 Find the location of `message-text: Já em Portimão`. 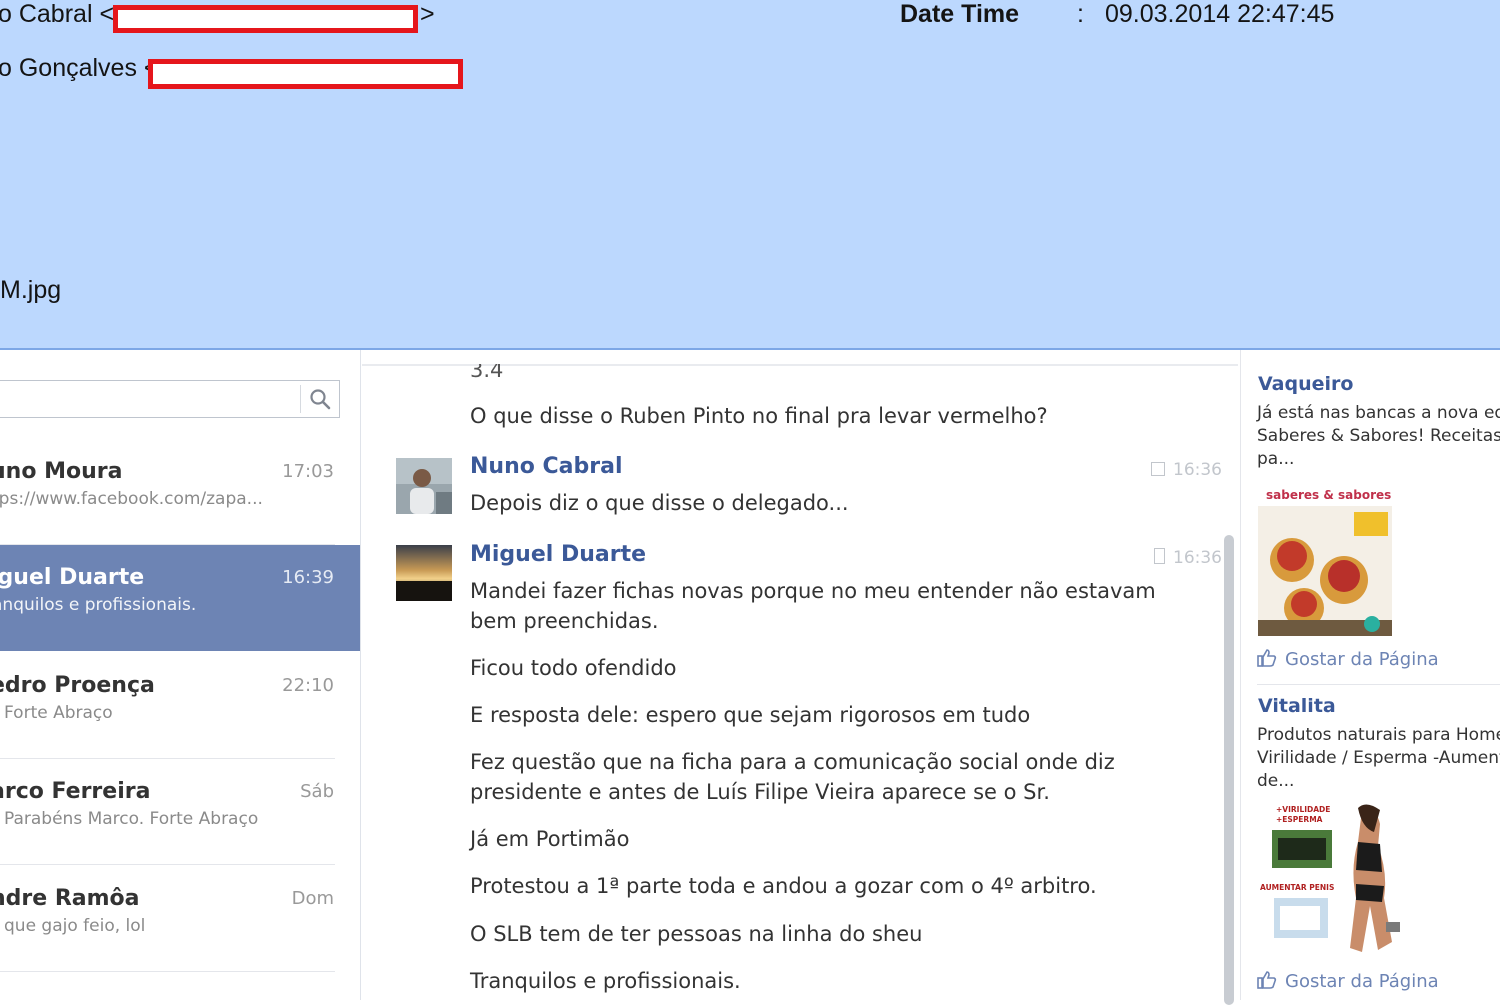

message-text: Já em Portimão is located at coordinates (550, 839).